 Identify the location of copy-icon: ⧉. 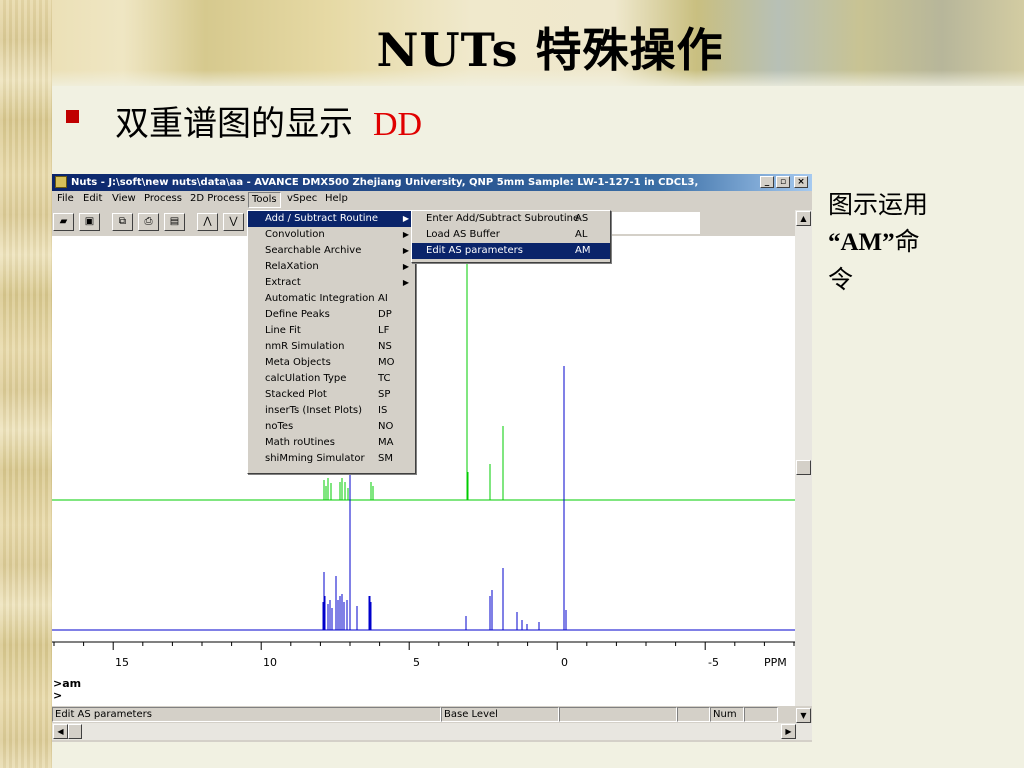
(122, 222).